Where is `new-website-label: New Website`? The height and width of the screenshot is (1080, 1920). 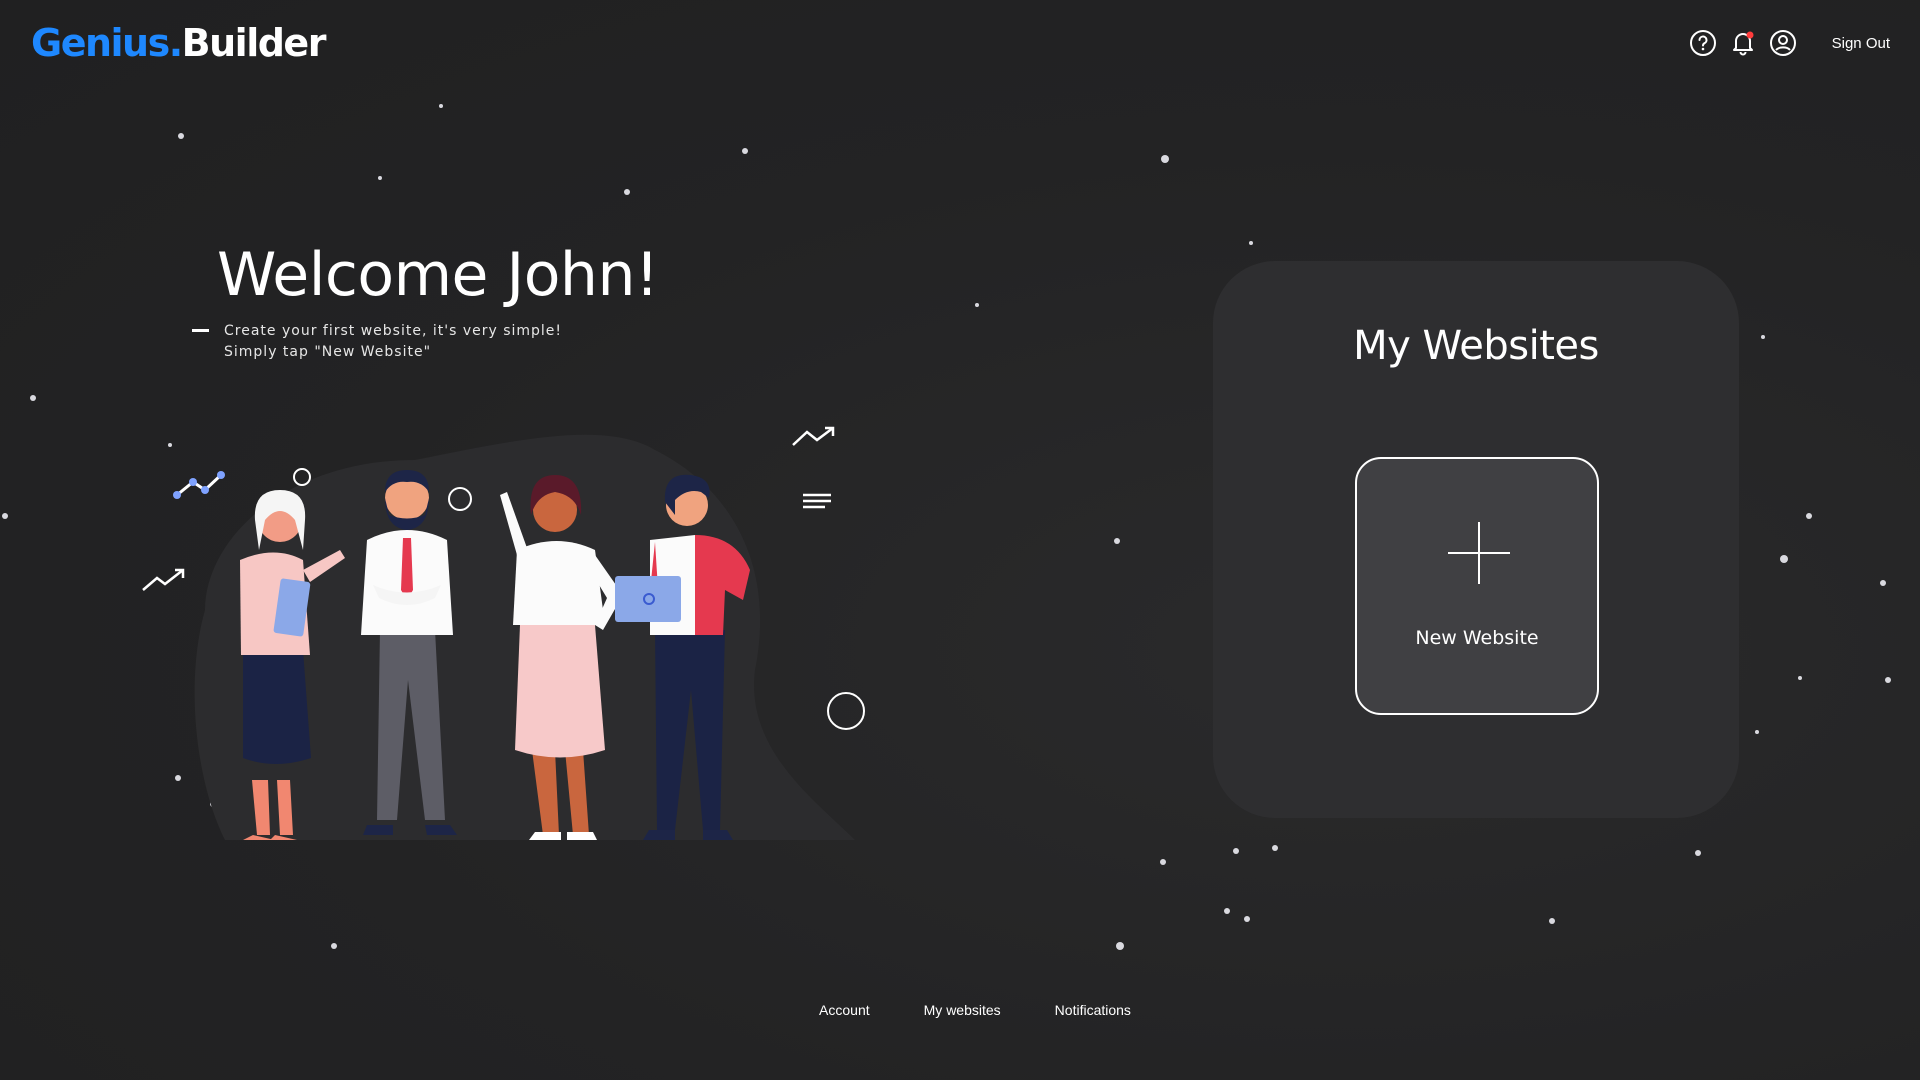 new-website-label: New Website is located at coordinates (1477, 638).